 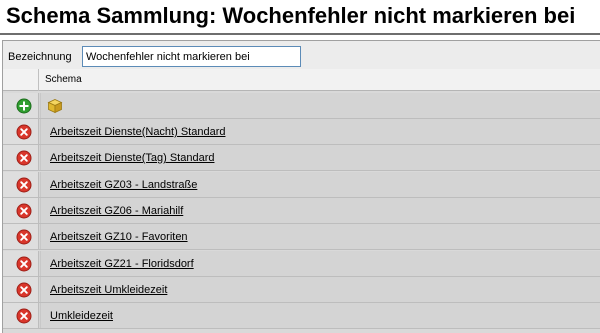 What do you see at coordinates (301, 237) in the screenshot?
I see `table-row: Arbeitszeit GZ10 - Favoriten` at bounding box center [301, 237].